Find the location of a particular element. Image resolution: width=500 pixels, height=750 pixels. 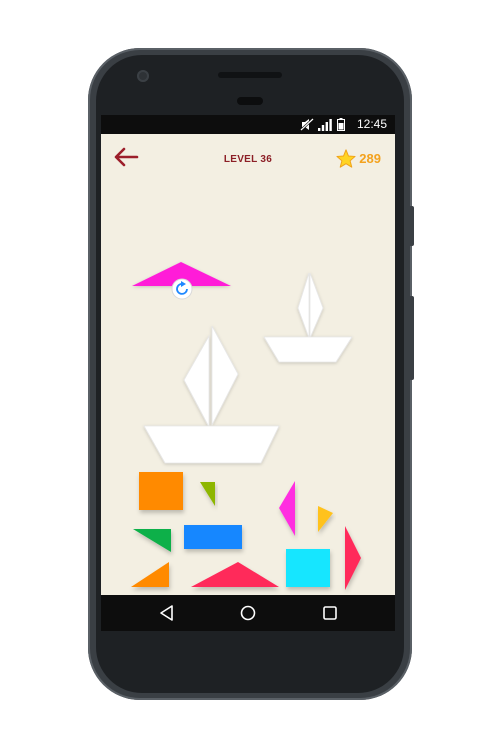

game-header: LEVEL 36 289 is located at coordinates (248, 159).